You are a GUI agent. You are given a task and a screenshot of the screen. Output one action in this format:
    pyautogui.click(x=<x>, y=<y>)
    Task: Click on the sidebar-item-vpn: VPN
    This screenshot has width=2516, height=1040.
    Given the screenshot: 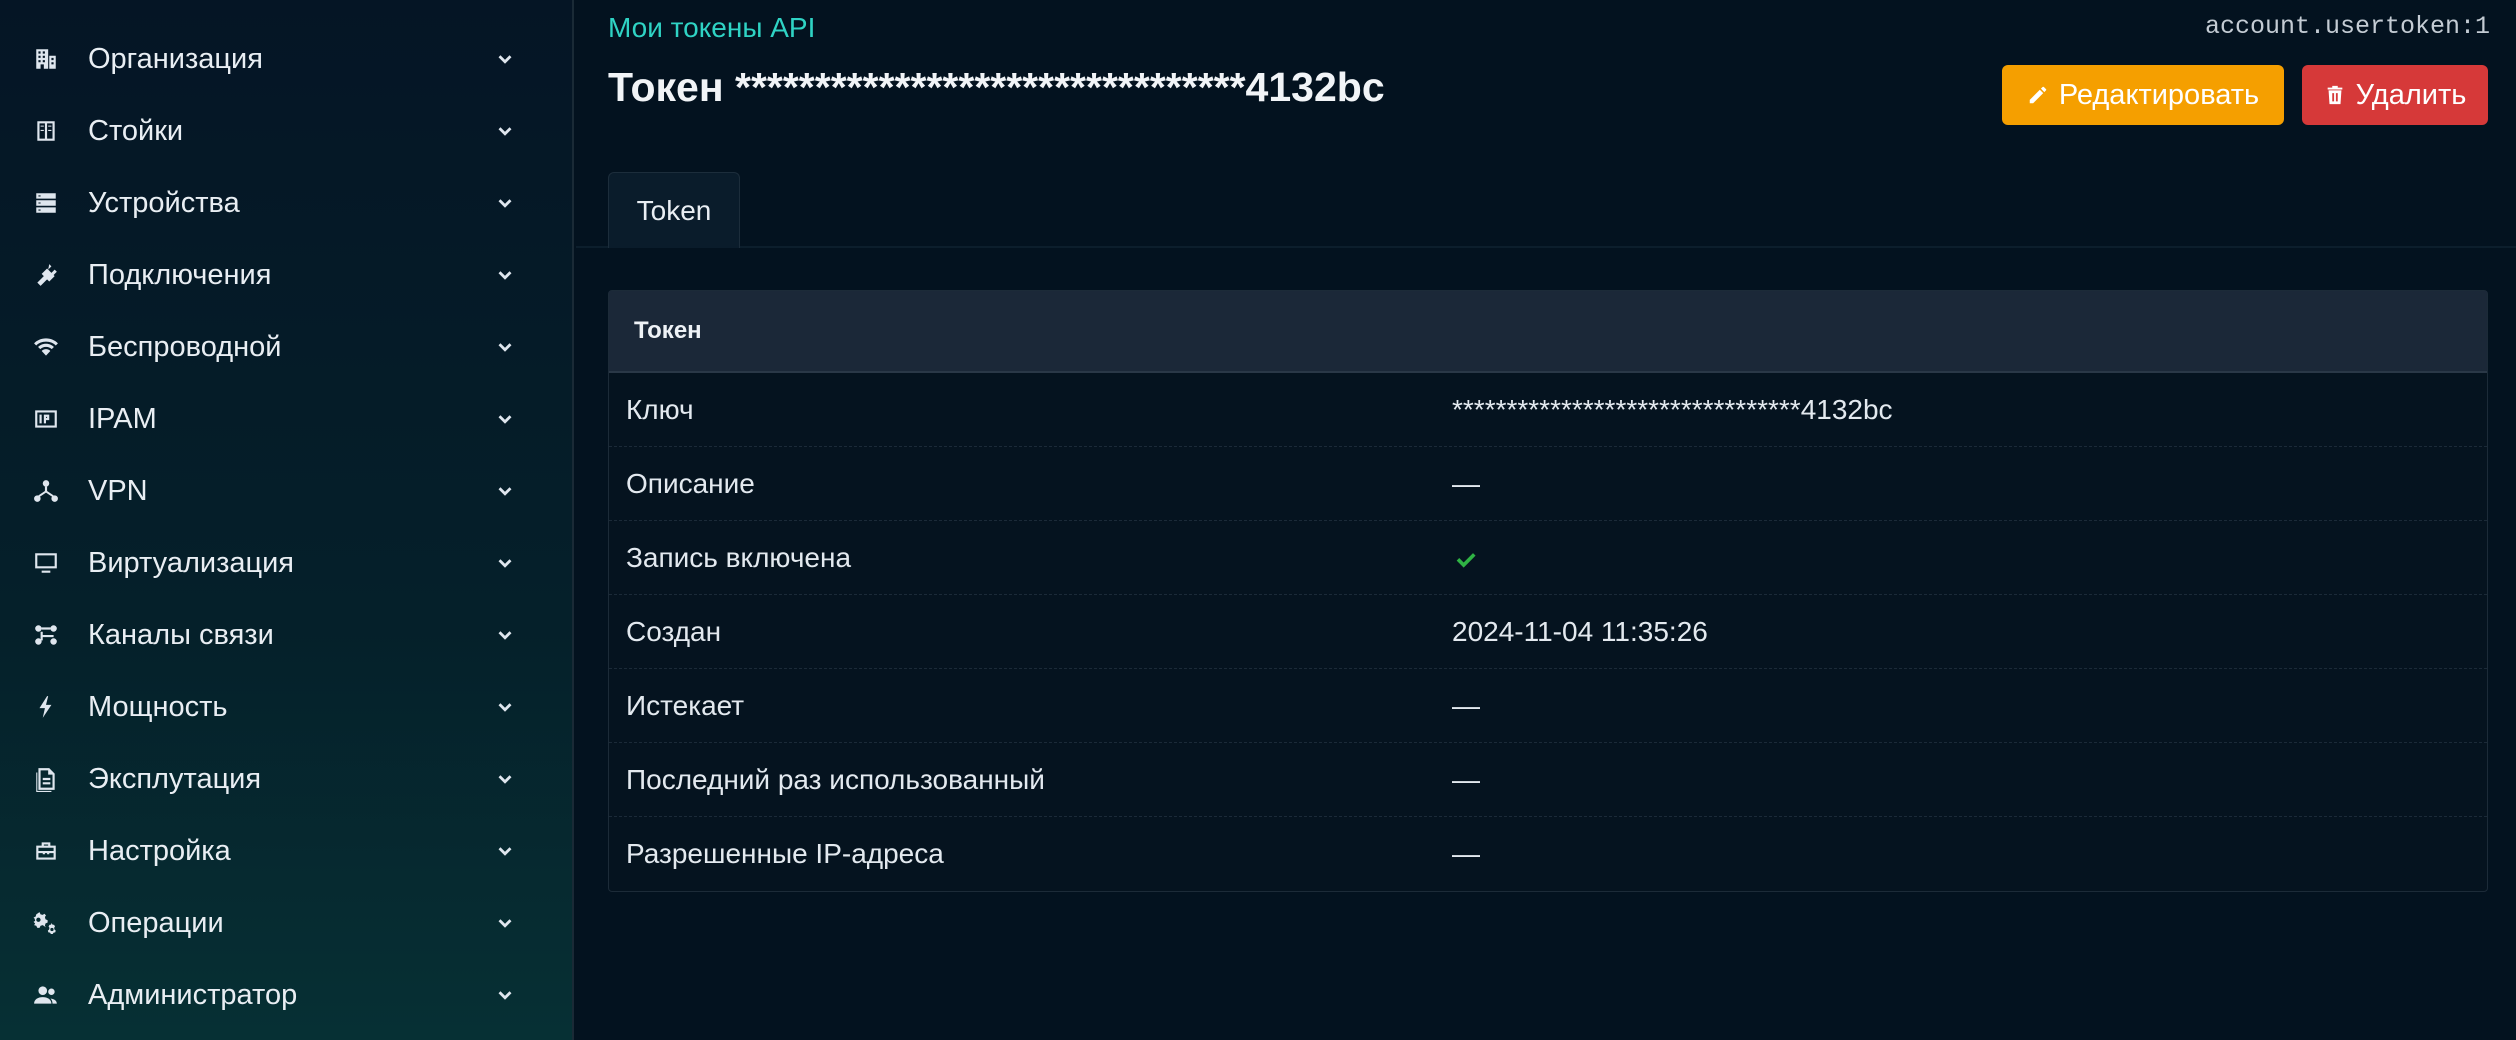 What is the action you would take?
    pyautogui.click(x=287, y=491)
    